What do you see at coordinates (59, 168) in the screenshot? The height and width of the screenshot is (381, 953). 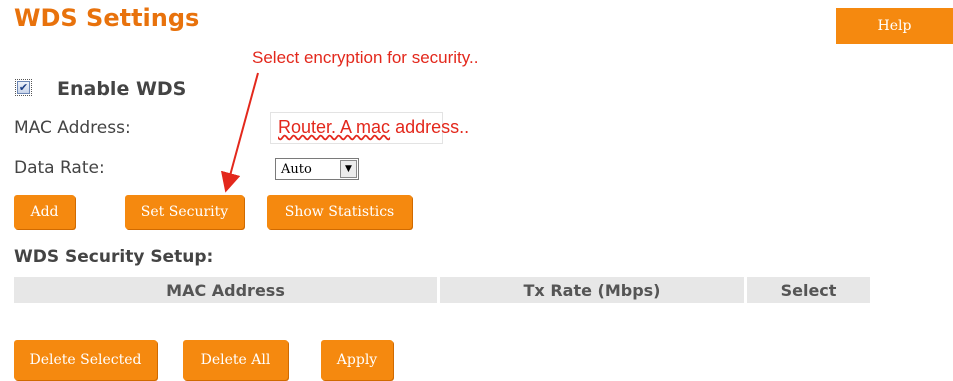 I see `data-rate-label: Data Rate:` at bounding box center [59, 168].